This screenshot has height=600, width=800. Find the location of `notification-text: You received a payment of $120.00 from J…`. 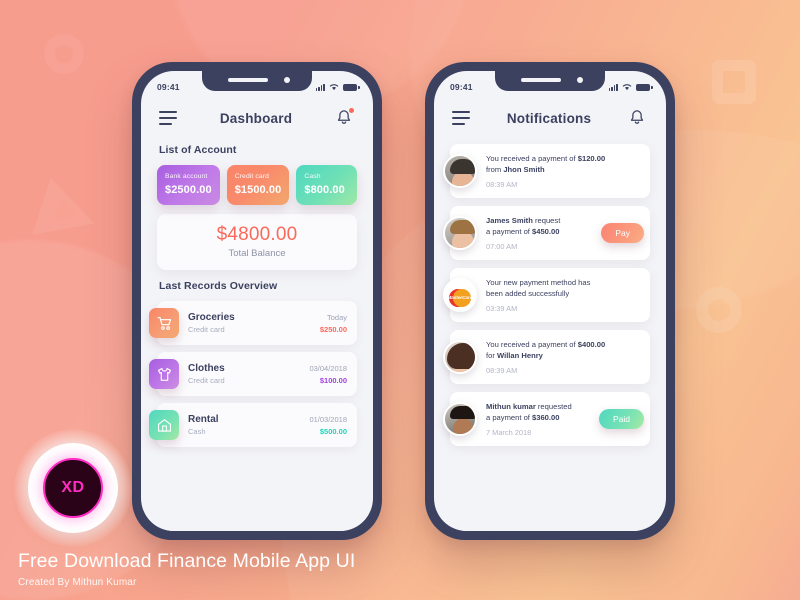

notification-text: You received a payment of $120.00 from J… is located at coordinates (563, 164).